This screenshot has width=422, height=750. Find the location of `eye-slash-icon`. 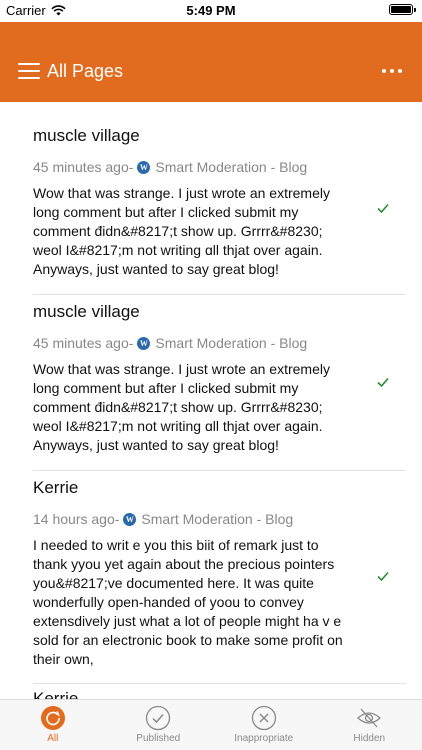

eye-slash-icon is located at coordinates (369, 718).